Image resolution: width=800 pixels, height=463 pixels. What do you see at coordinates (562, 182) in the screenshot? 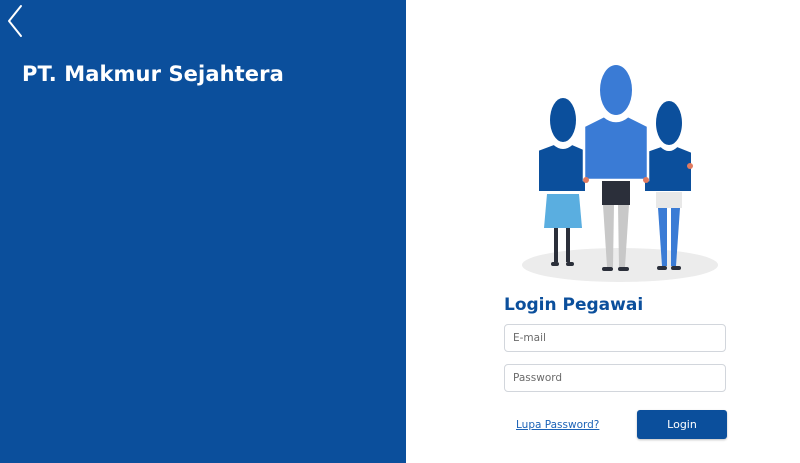
I see `left-person` at bounding box center [562, 182].